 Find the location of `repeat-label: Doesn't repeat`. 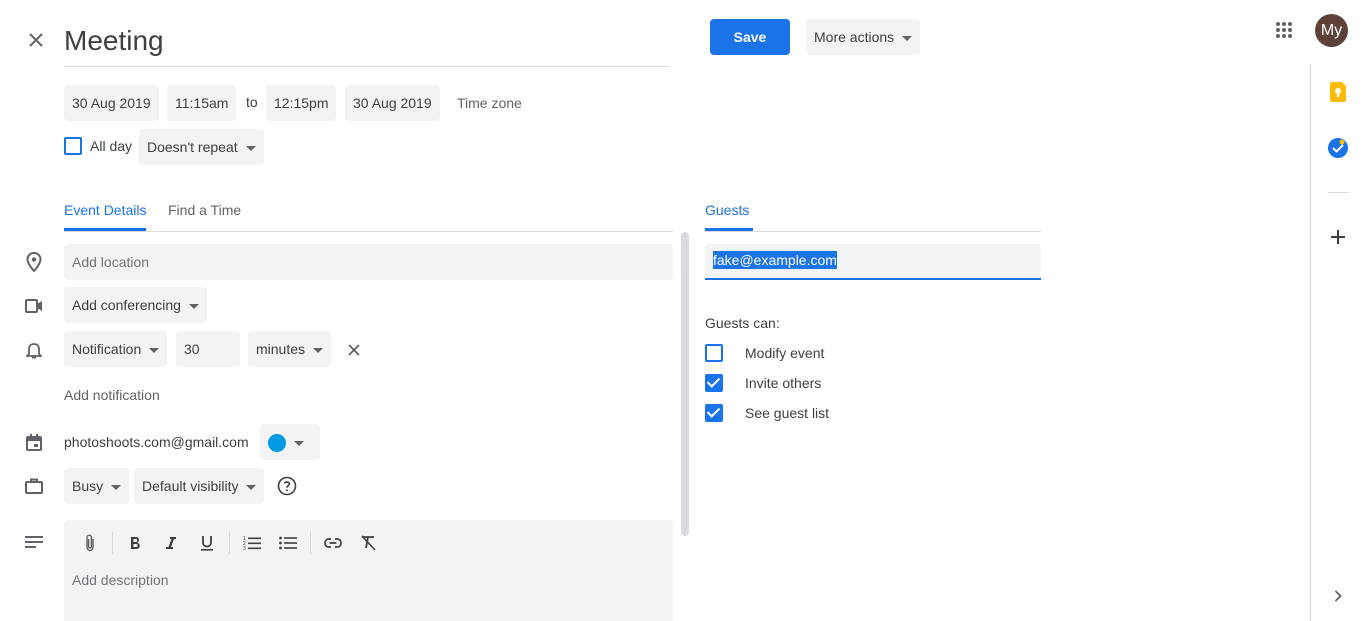

repeat-label: Doesn't repeat is located at coordinates (192, 147).